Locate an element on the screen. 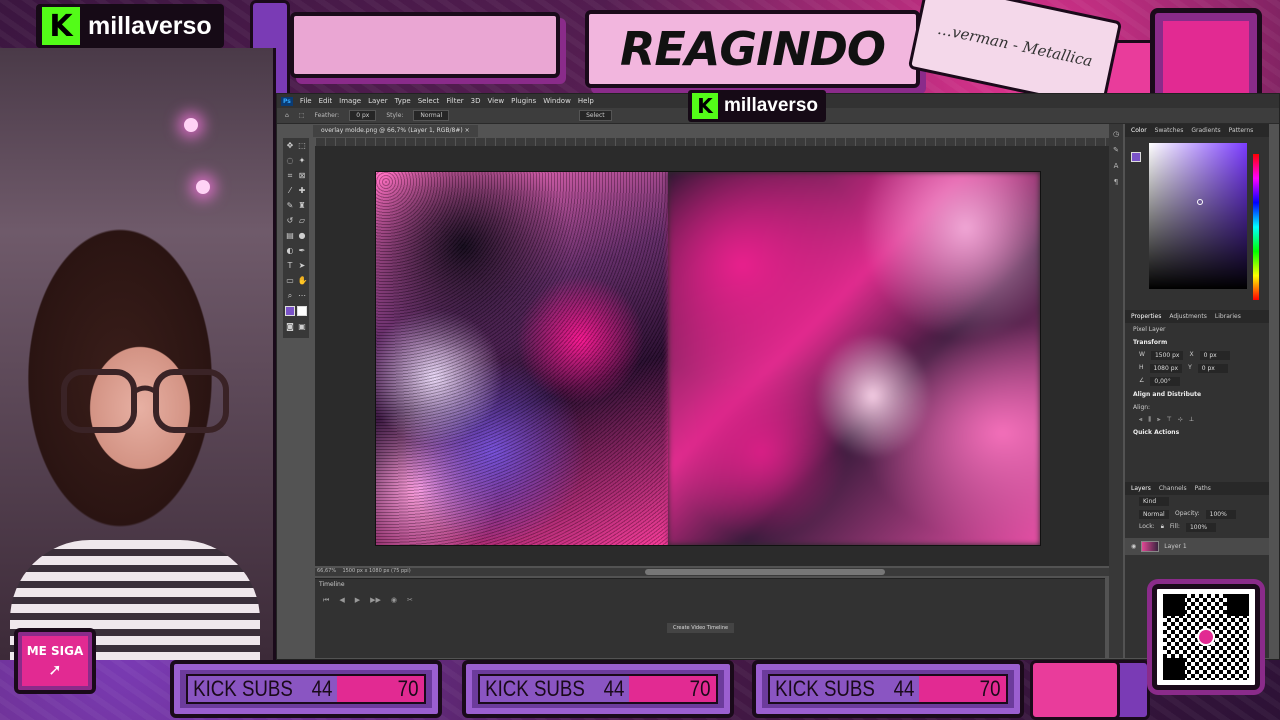 The image size is (1280, 720). path-select-icon: ➤ is located at coordinates (302, 265).